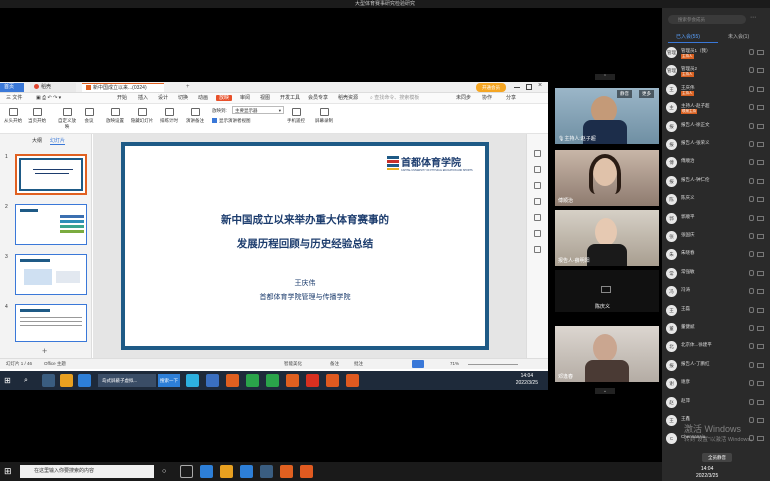 The width and height of the screenshot is (770, 481). Describe the element at coordinates (605, 77) in the screenshot. I see `collapse-arrow-icon: ⌃` at that location.